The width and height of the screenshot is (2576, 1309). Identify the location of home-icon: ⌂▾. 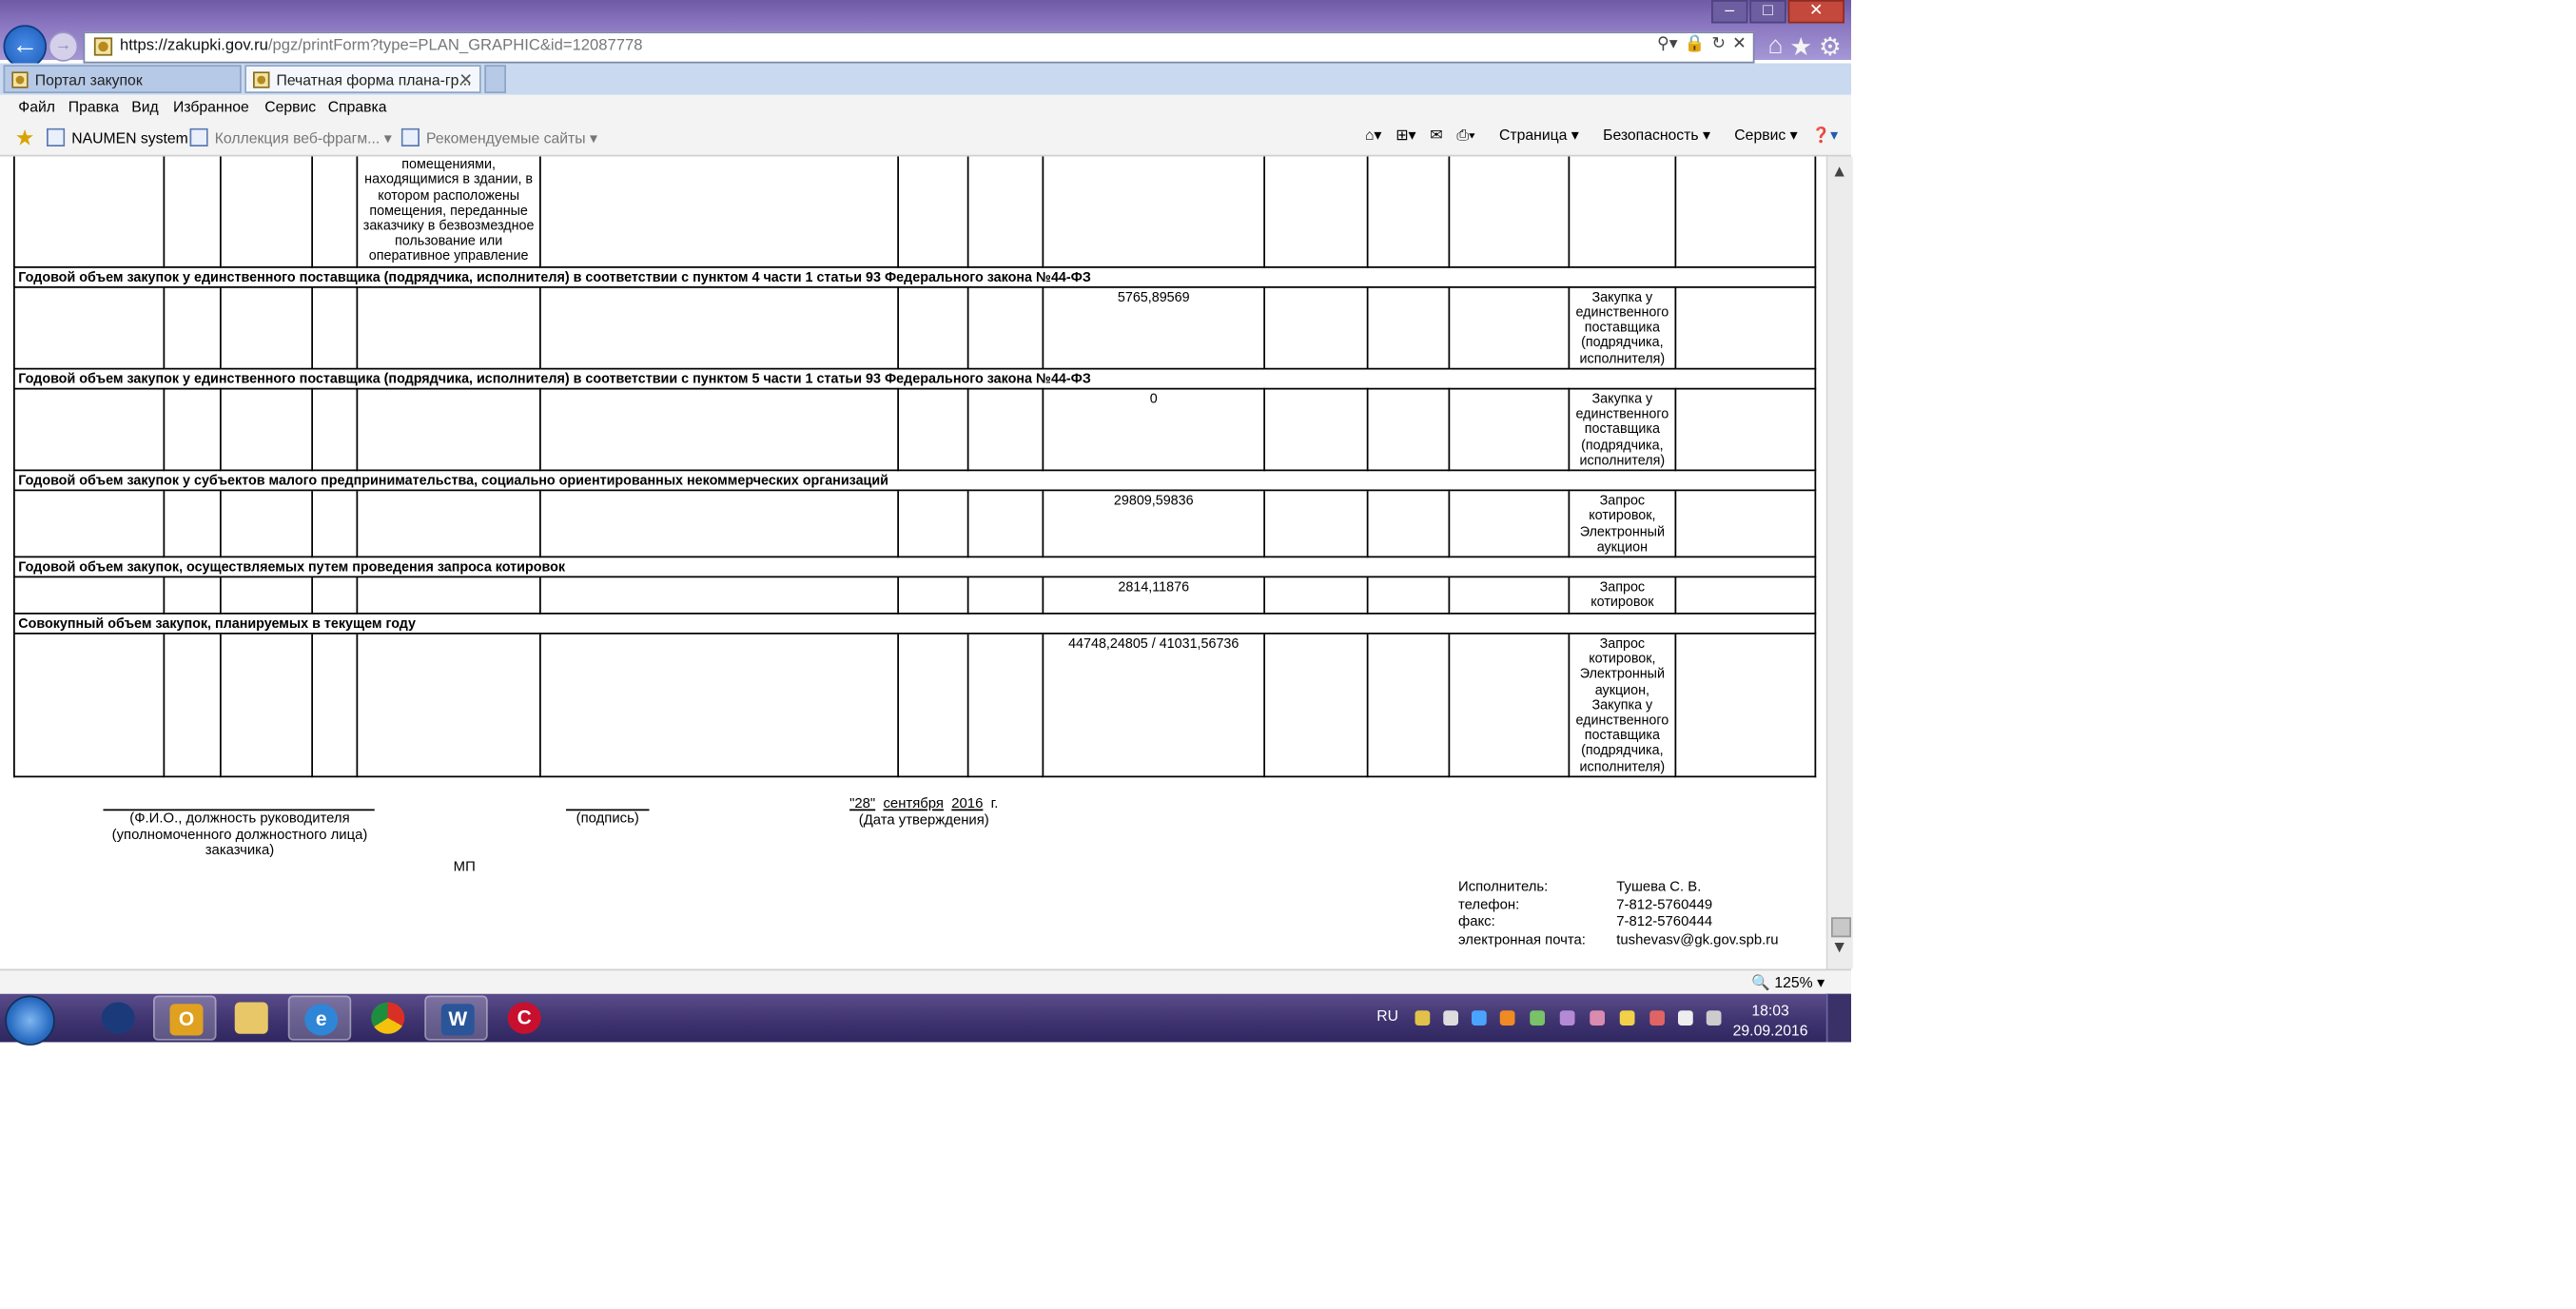
(1373, 135).